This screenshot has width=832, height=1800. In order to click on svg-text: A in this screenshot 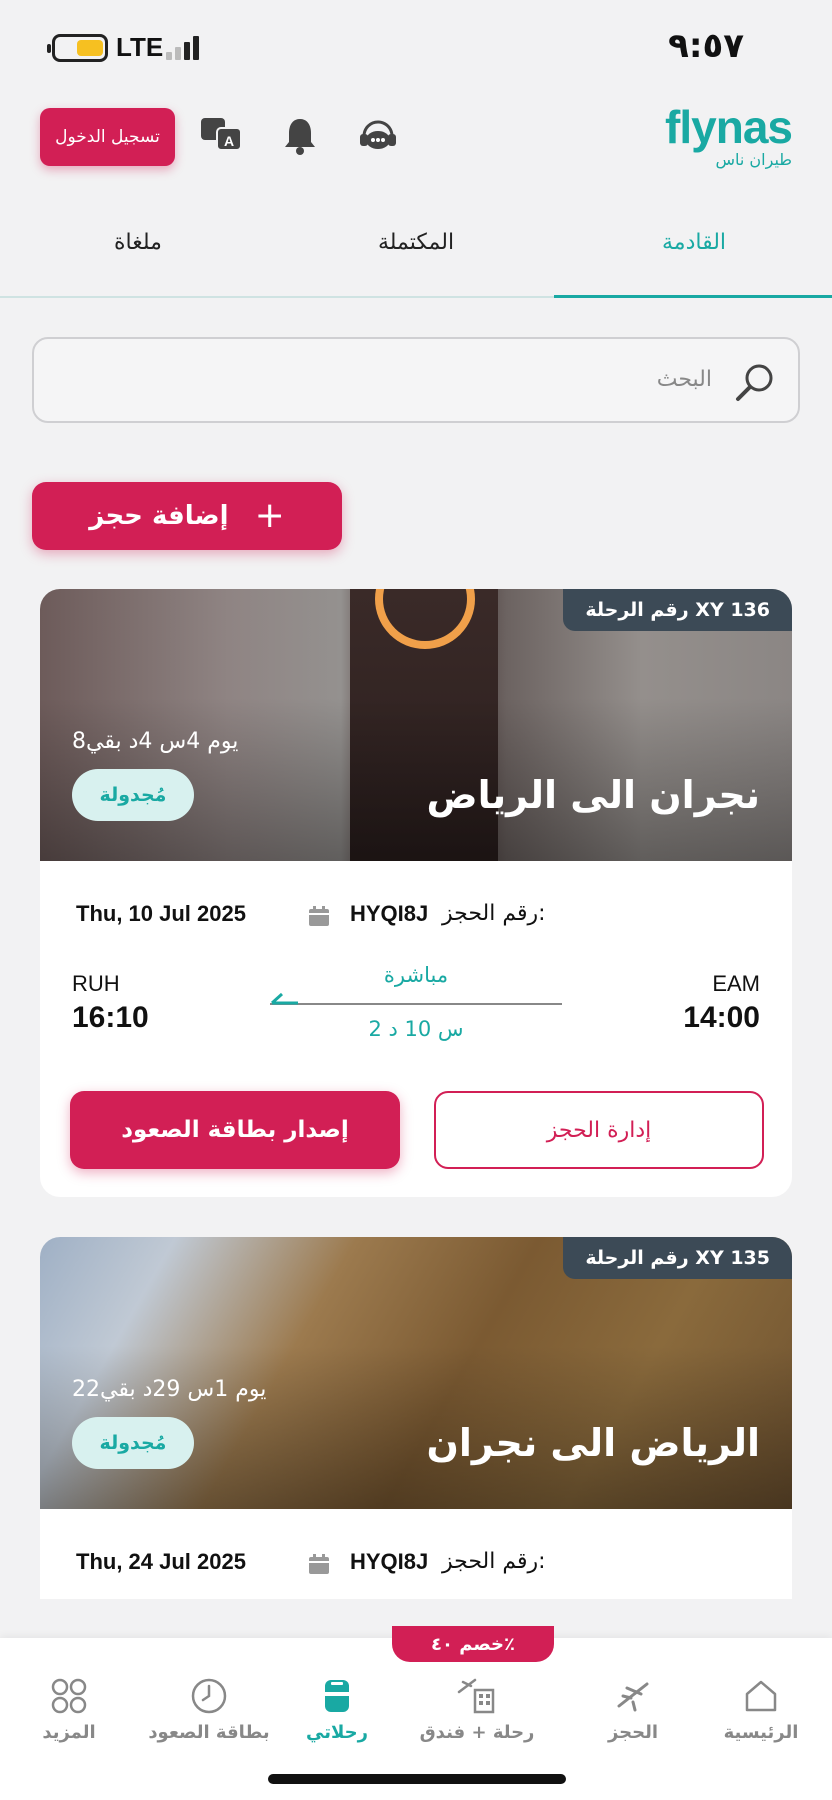, I will do `click(229, 141)`.